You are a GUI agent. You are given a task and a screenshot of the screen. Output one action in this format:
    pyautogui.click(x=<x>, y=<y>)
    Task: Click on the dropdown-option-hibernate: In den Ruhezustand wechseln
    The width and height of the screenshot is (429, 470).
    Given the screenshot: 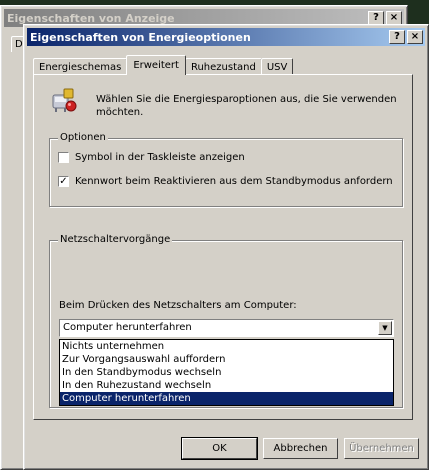 What is the action you would take?
    pyautogui.click(x=226, y=385)
    